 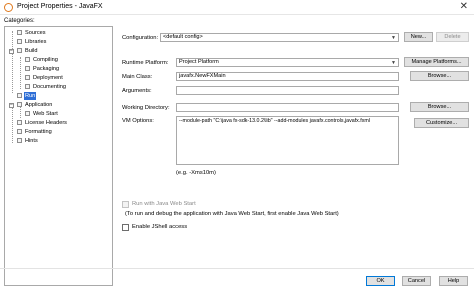 What do you see at coordinates (46, 69) in the screenshot?
I see `tree-item-packaging: Packaging` at bounding box center [46, 69].